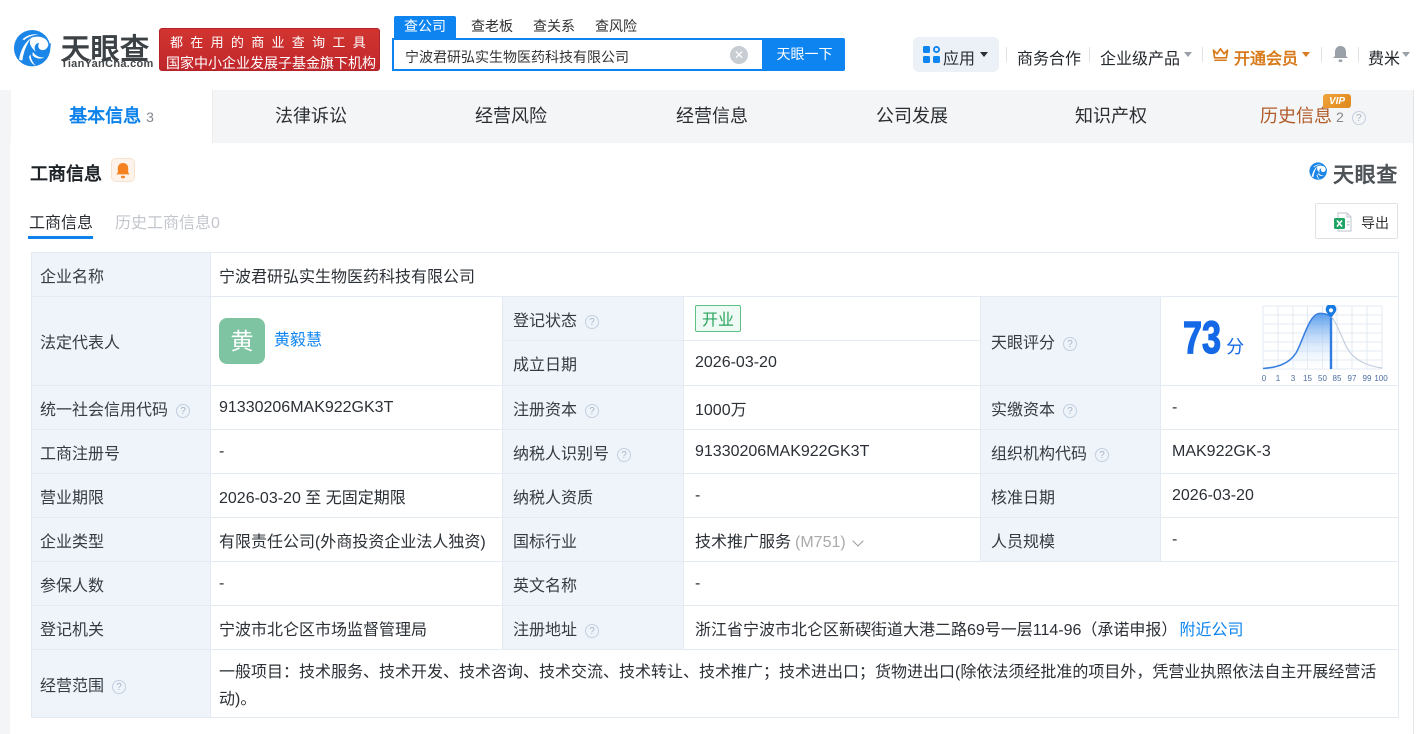  Describe the element at coordinates (1307, 378) in the screenshot. I see `svg-text: 15` at that location.